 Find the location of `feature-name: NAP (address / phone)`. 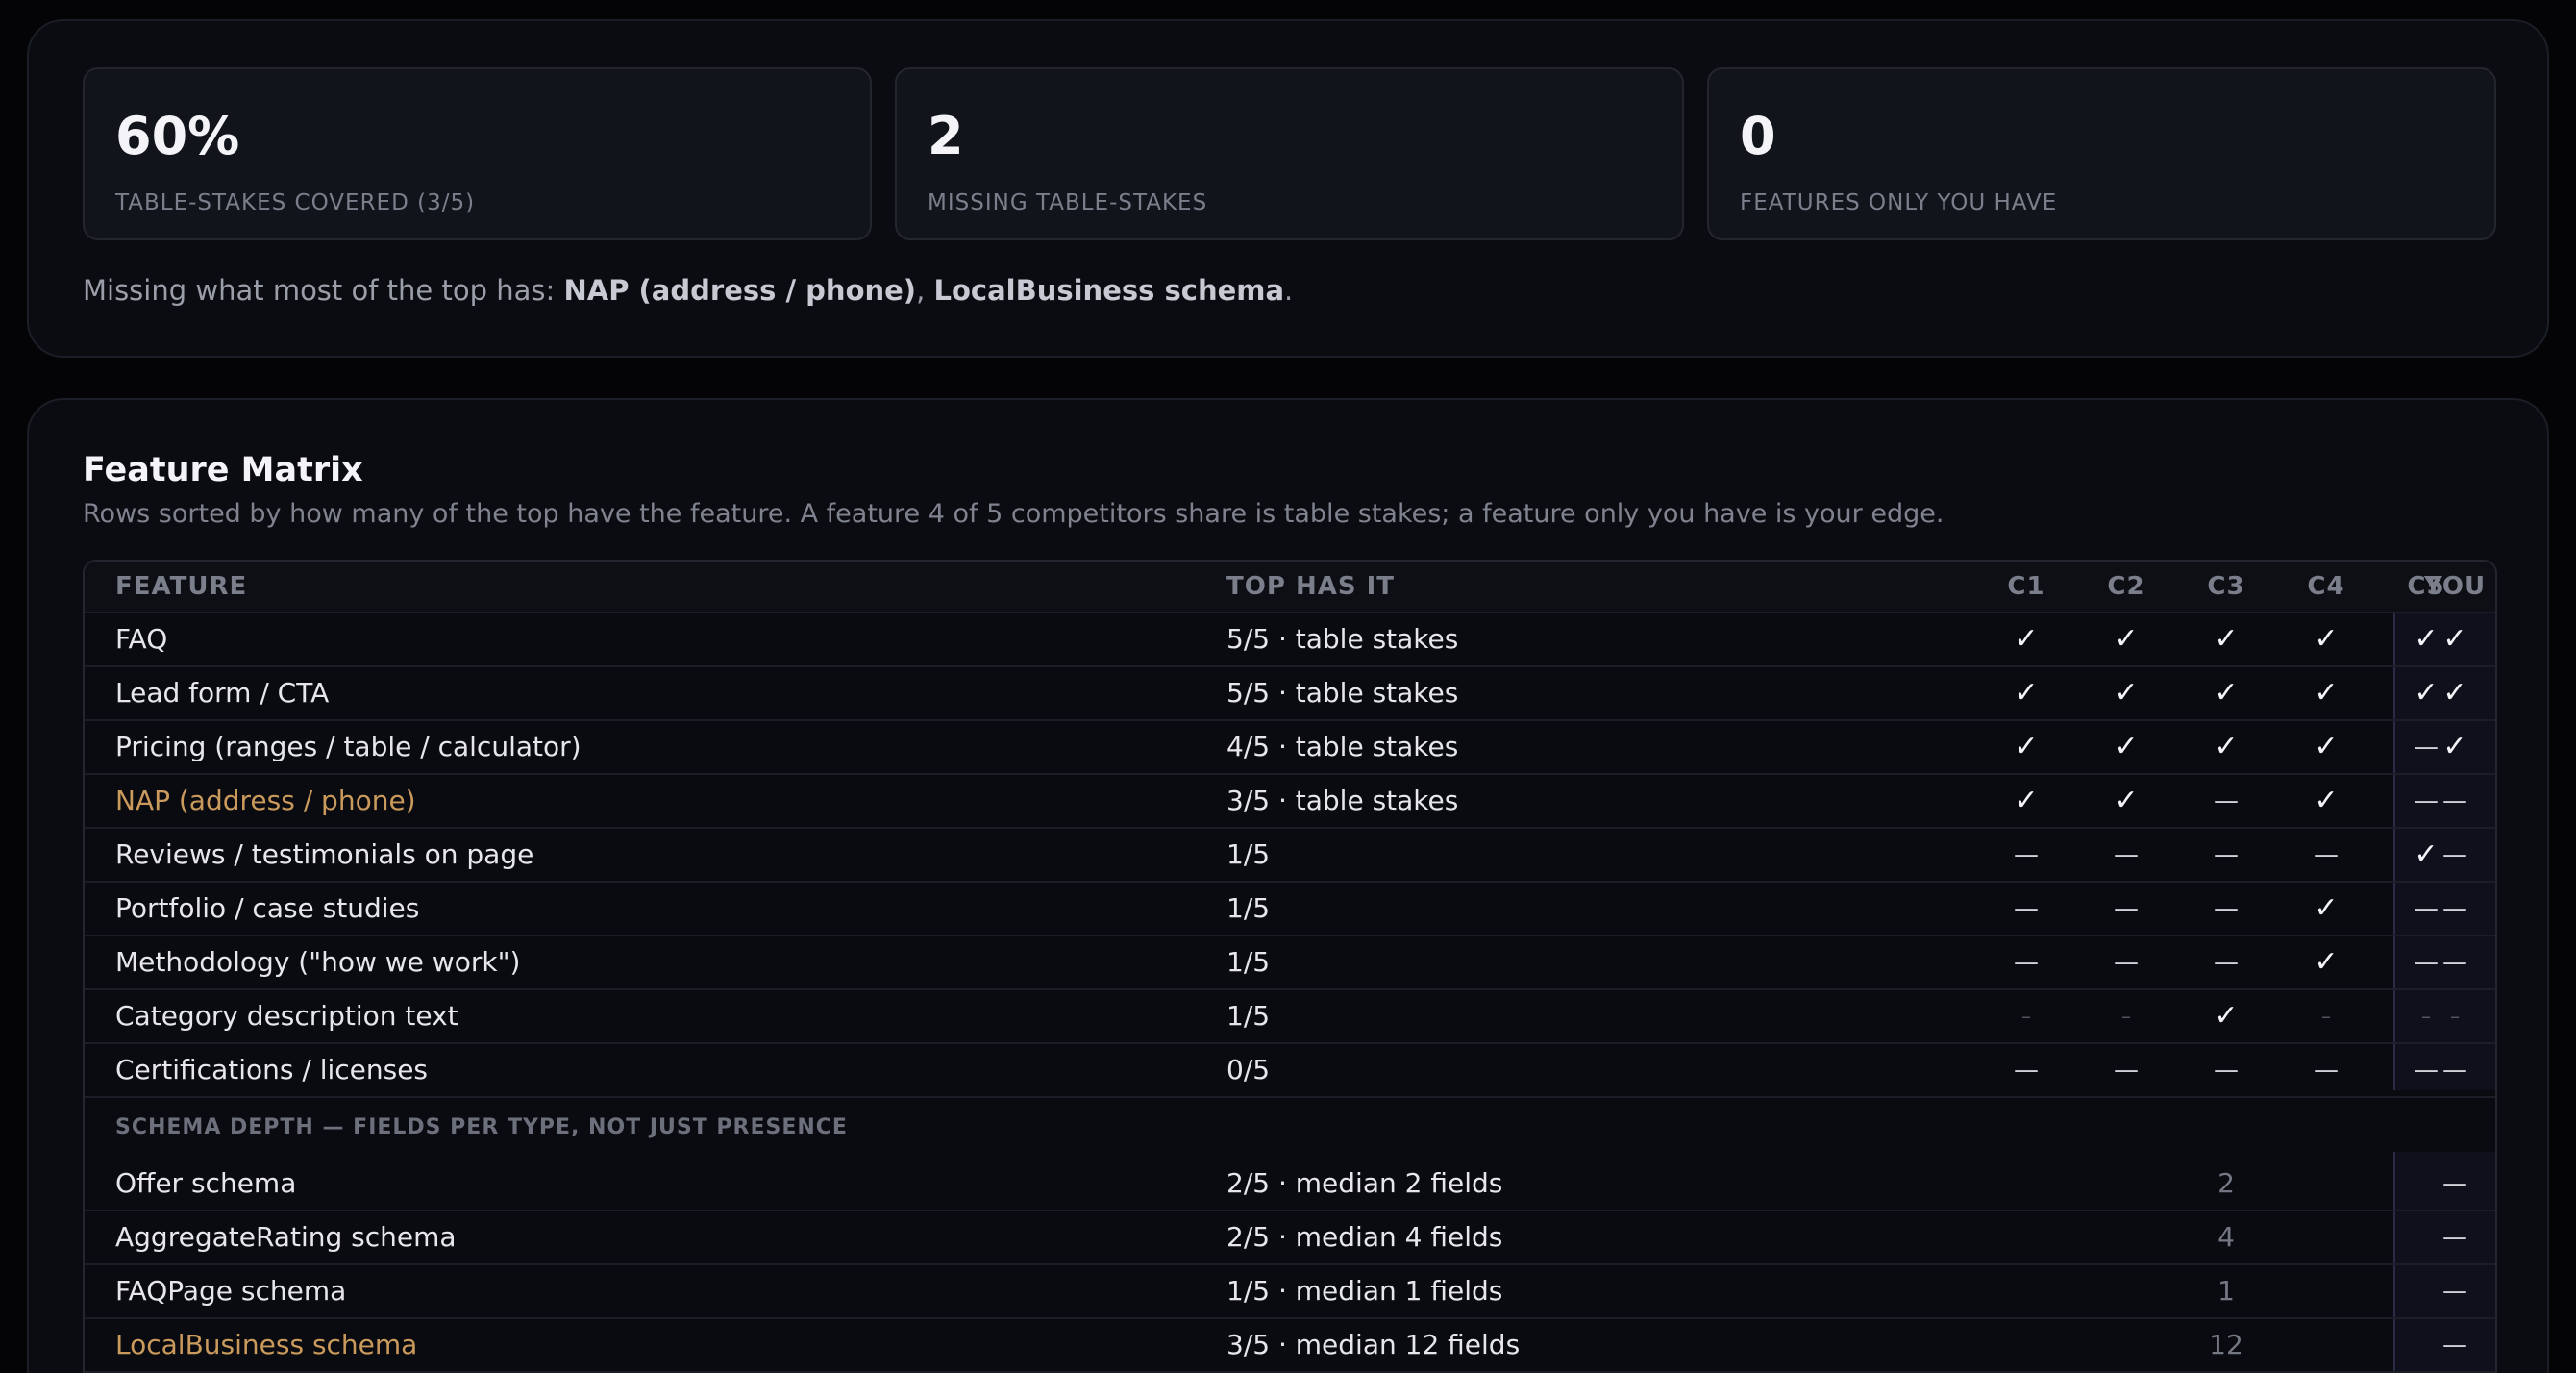

feature-name: NAP (address / phone) is located at coordinates (265, 800).